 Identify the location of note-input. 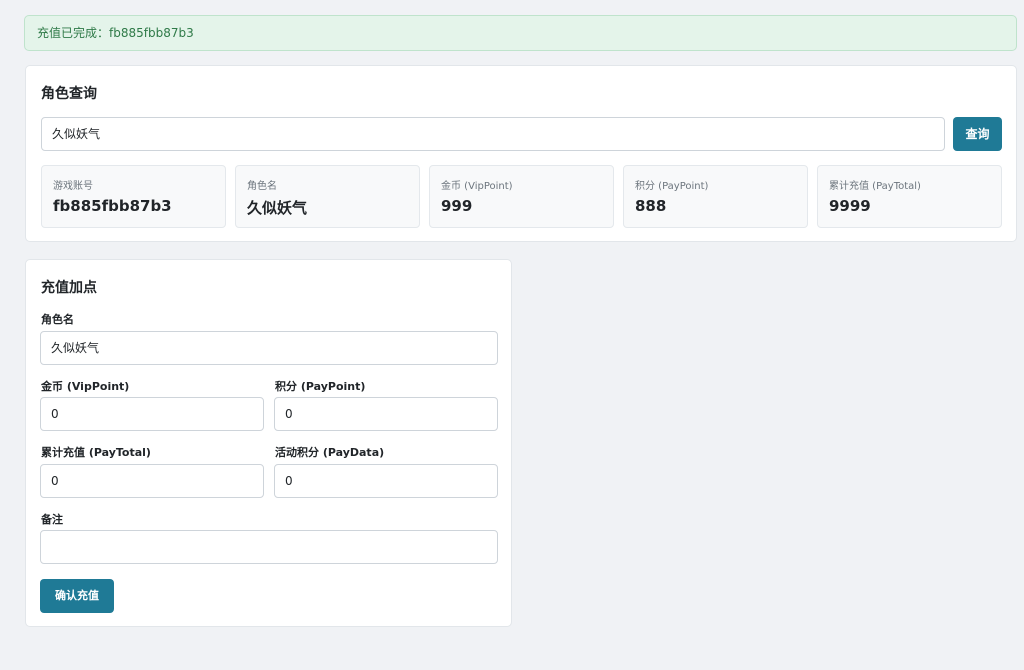
(269, 547).